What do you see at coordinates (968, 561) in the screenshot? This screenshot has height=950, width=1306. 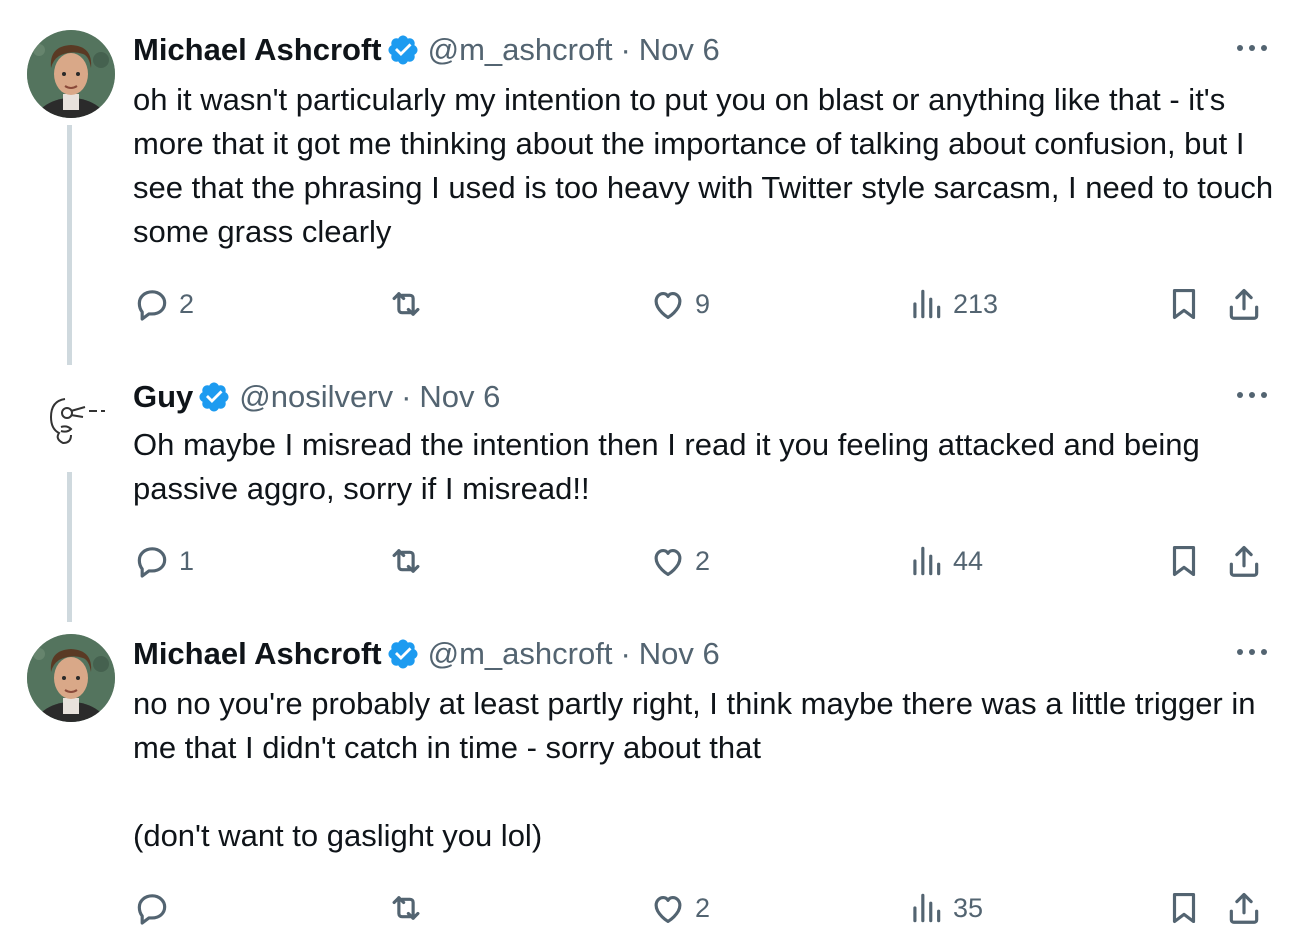 I see `view-count: 44` at bounding box center [968, 561].